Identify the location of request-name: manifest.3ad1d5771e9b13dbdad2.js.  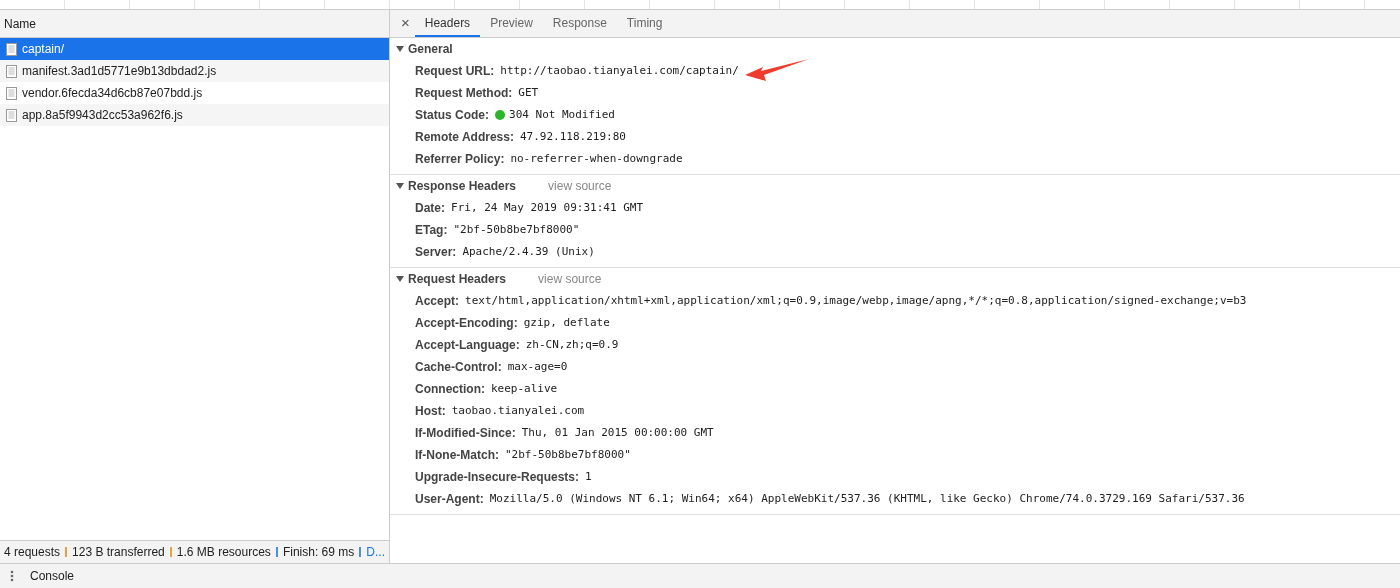
(119, 71).